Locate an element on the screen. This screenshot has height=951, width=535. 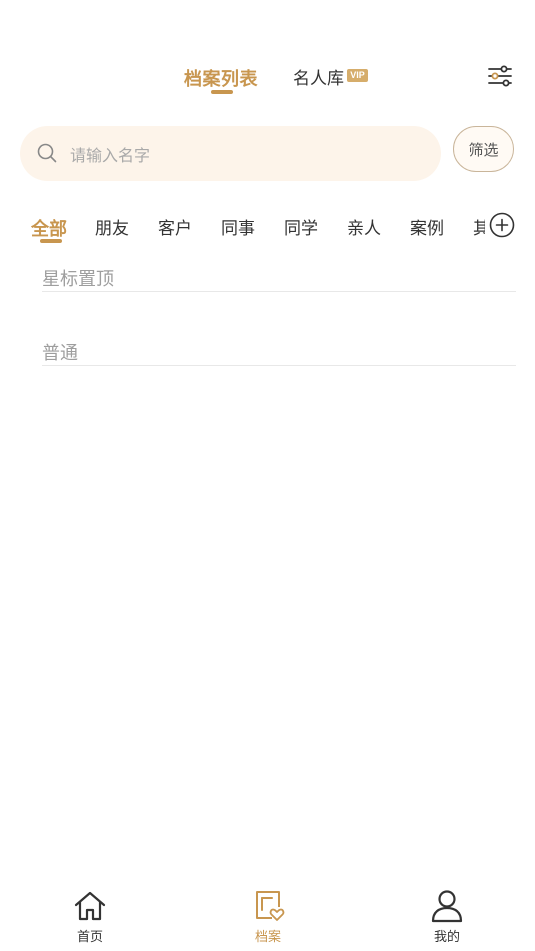
settings-sliders-icon is located at coordinates (500, 76).